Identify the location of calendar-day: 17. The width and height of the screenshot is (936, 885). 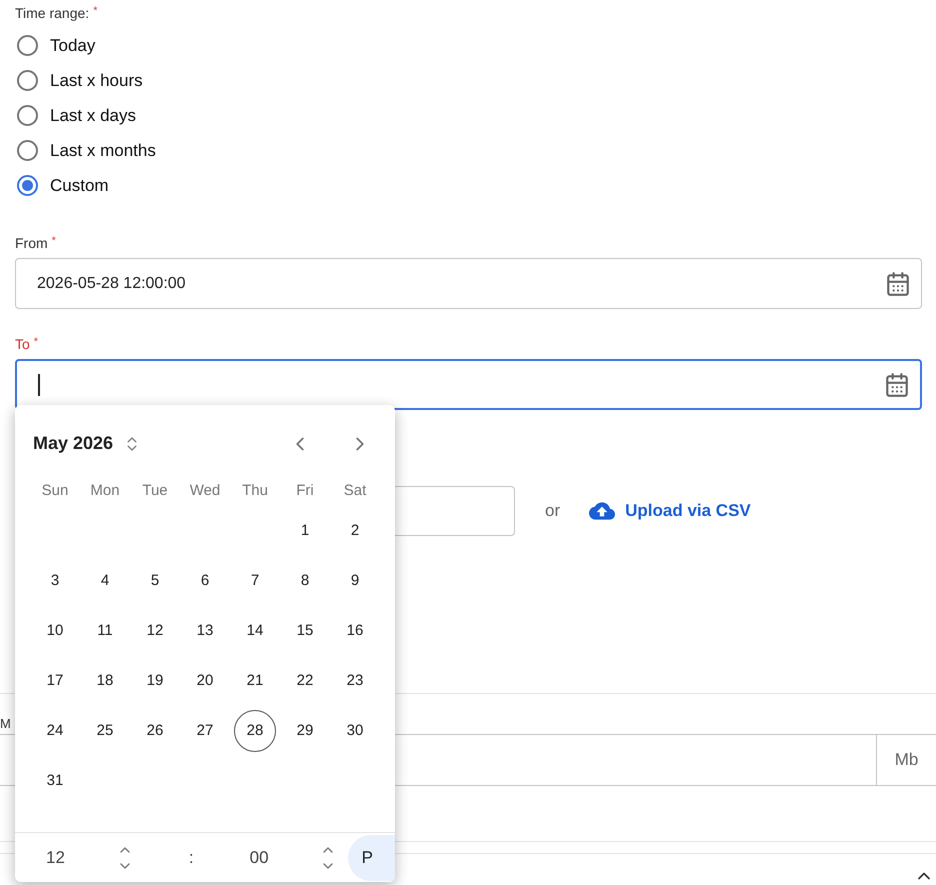
(55, 681).